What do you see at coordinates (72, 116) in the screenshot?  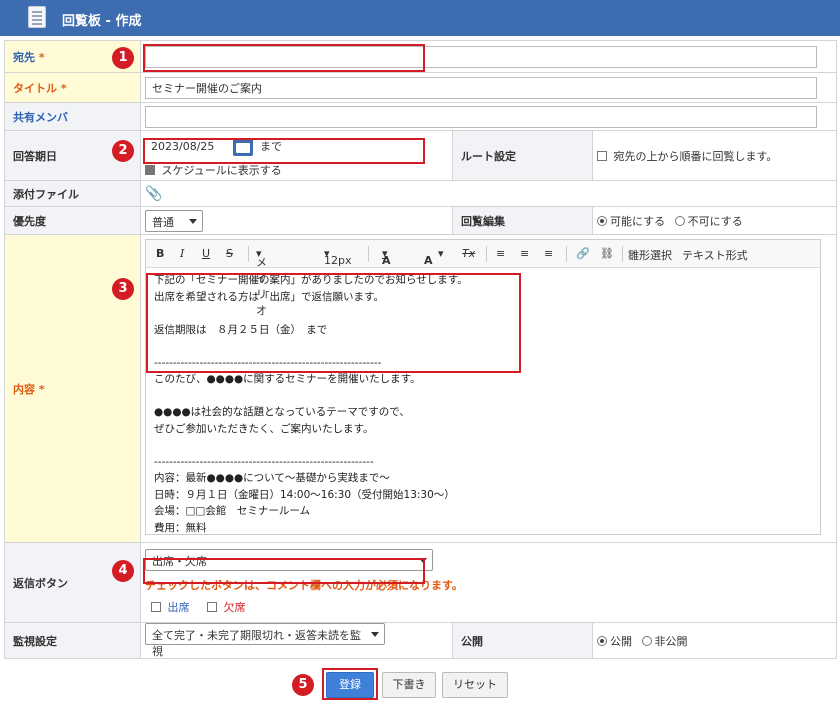 I see `label-members: 共有メンバ` at bounding box center [72, 116].